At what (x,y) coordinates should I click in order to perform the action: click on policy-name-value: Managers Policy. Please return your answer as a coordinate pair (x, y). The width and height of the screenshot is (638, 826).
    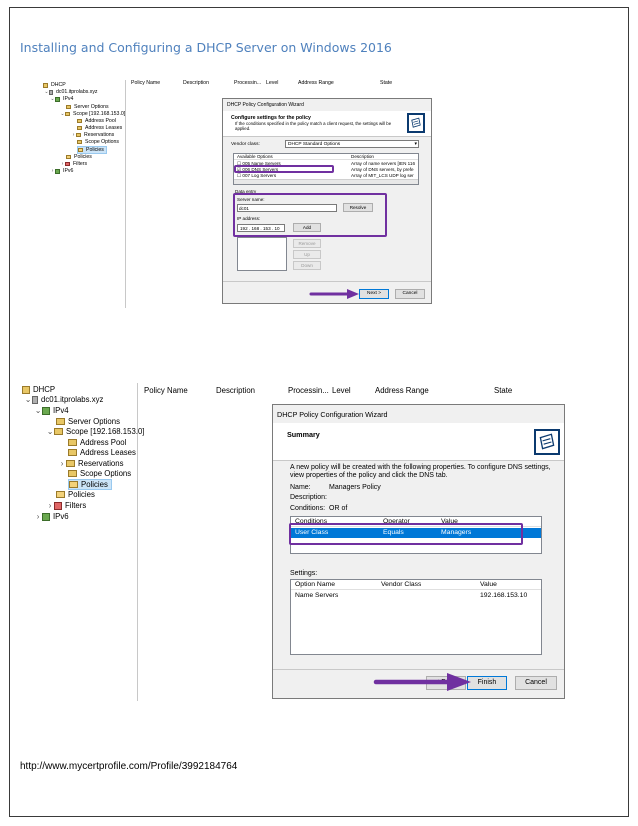
    Looking at the image, I should click on (355, 487).